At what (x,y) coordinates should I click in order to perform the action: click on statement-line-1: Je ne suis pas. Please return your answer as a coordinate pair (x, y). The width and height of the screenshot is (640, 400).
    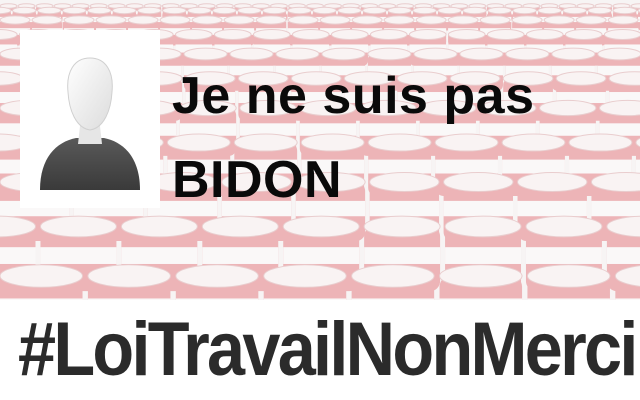
    Looking at the image, I should click on (353, 96).